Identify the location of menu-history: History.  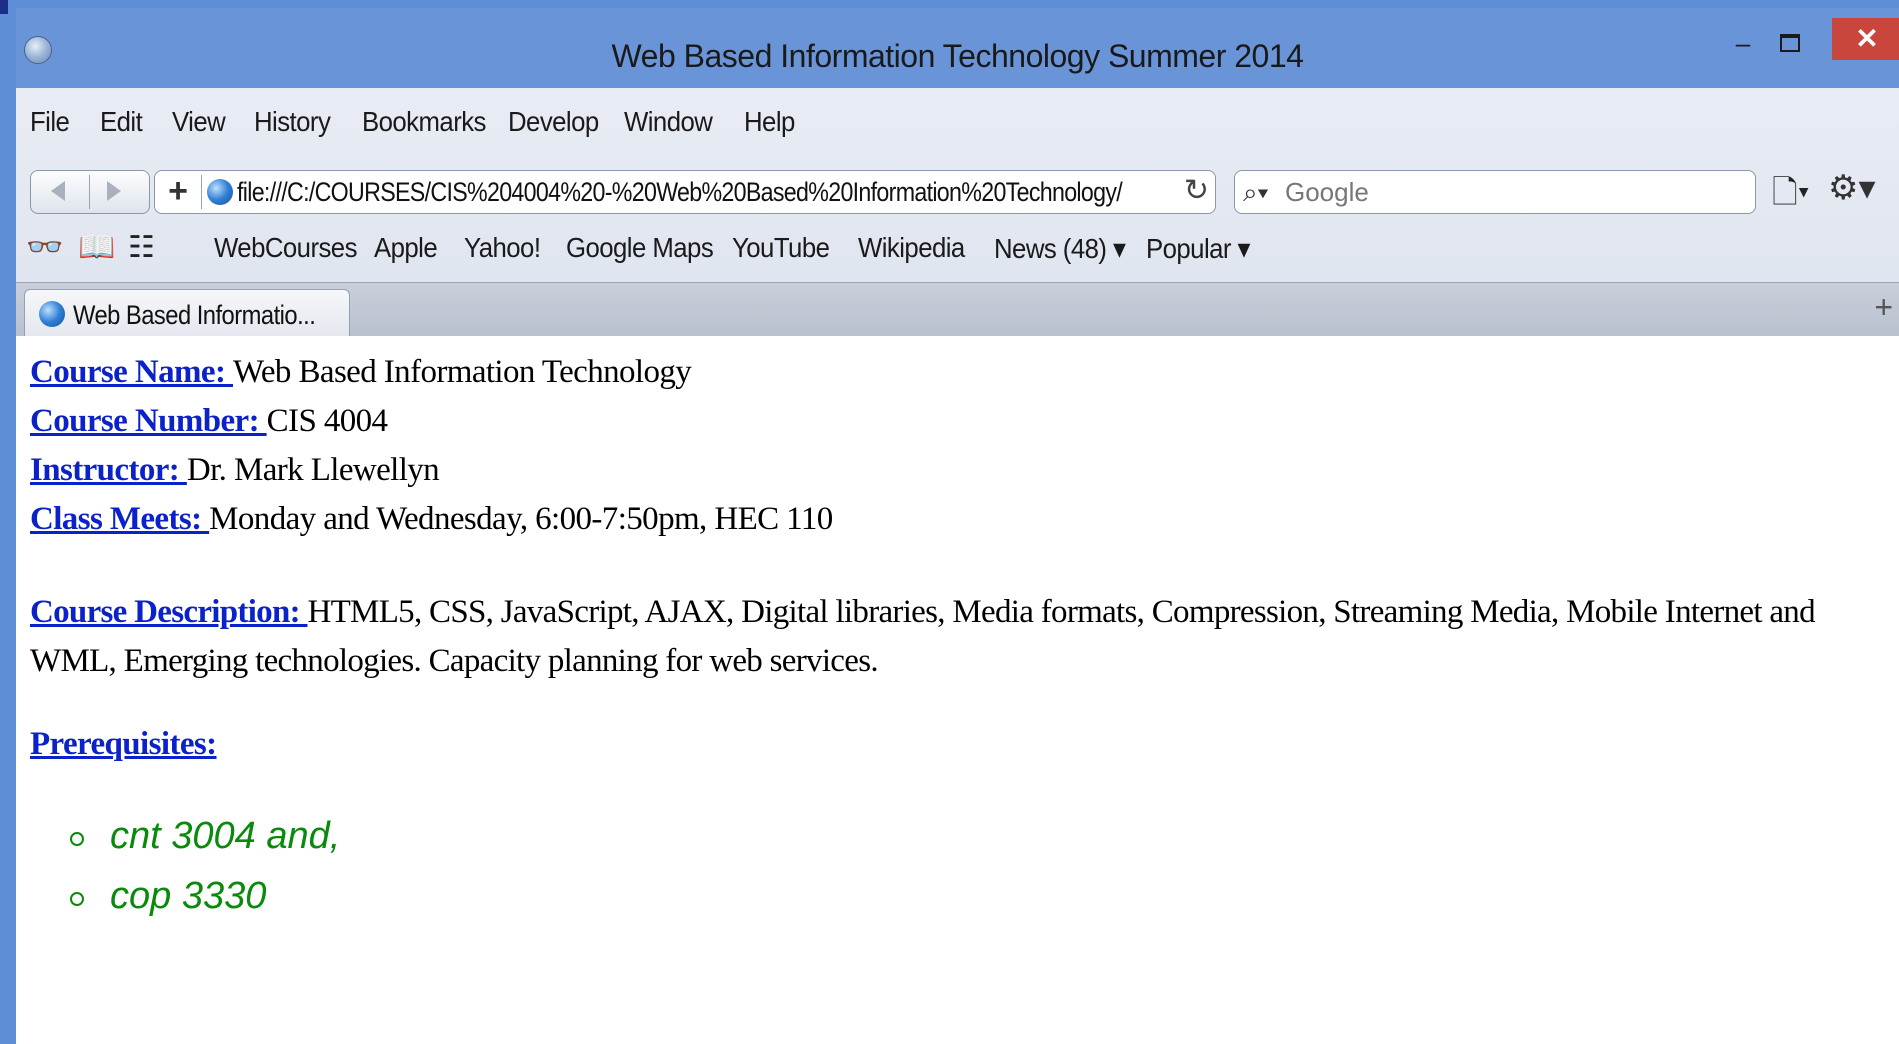
(292, 122).